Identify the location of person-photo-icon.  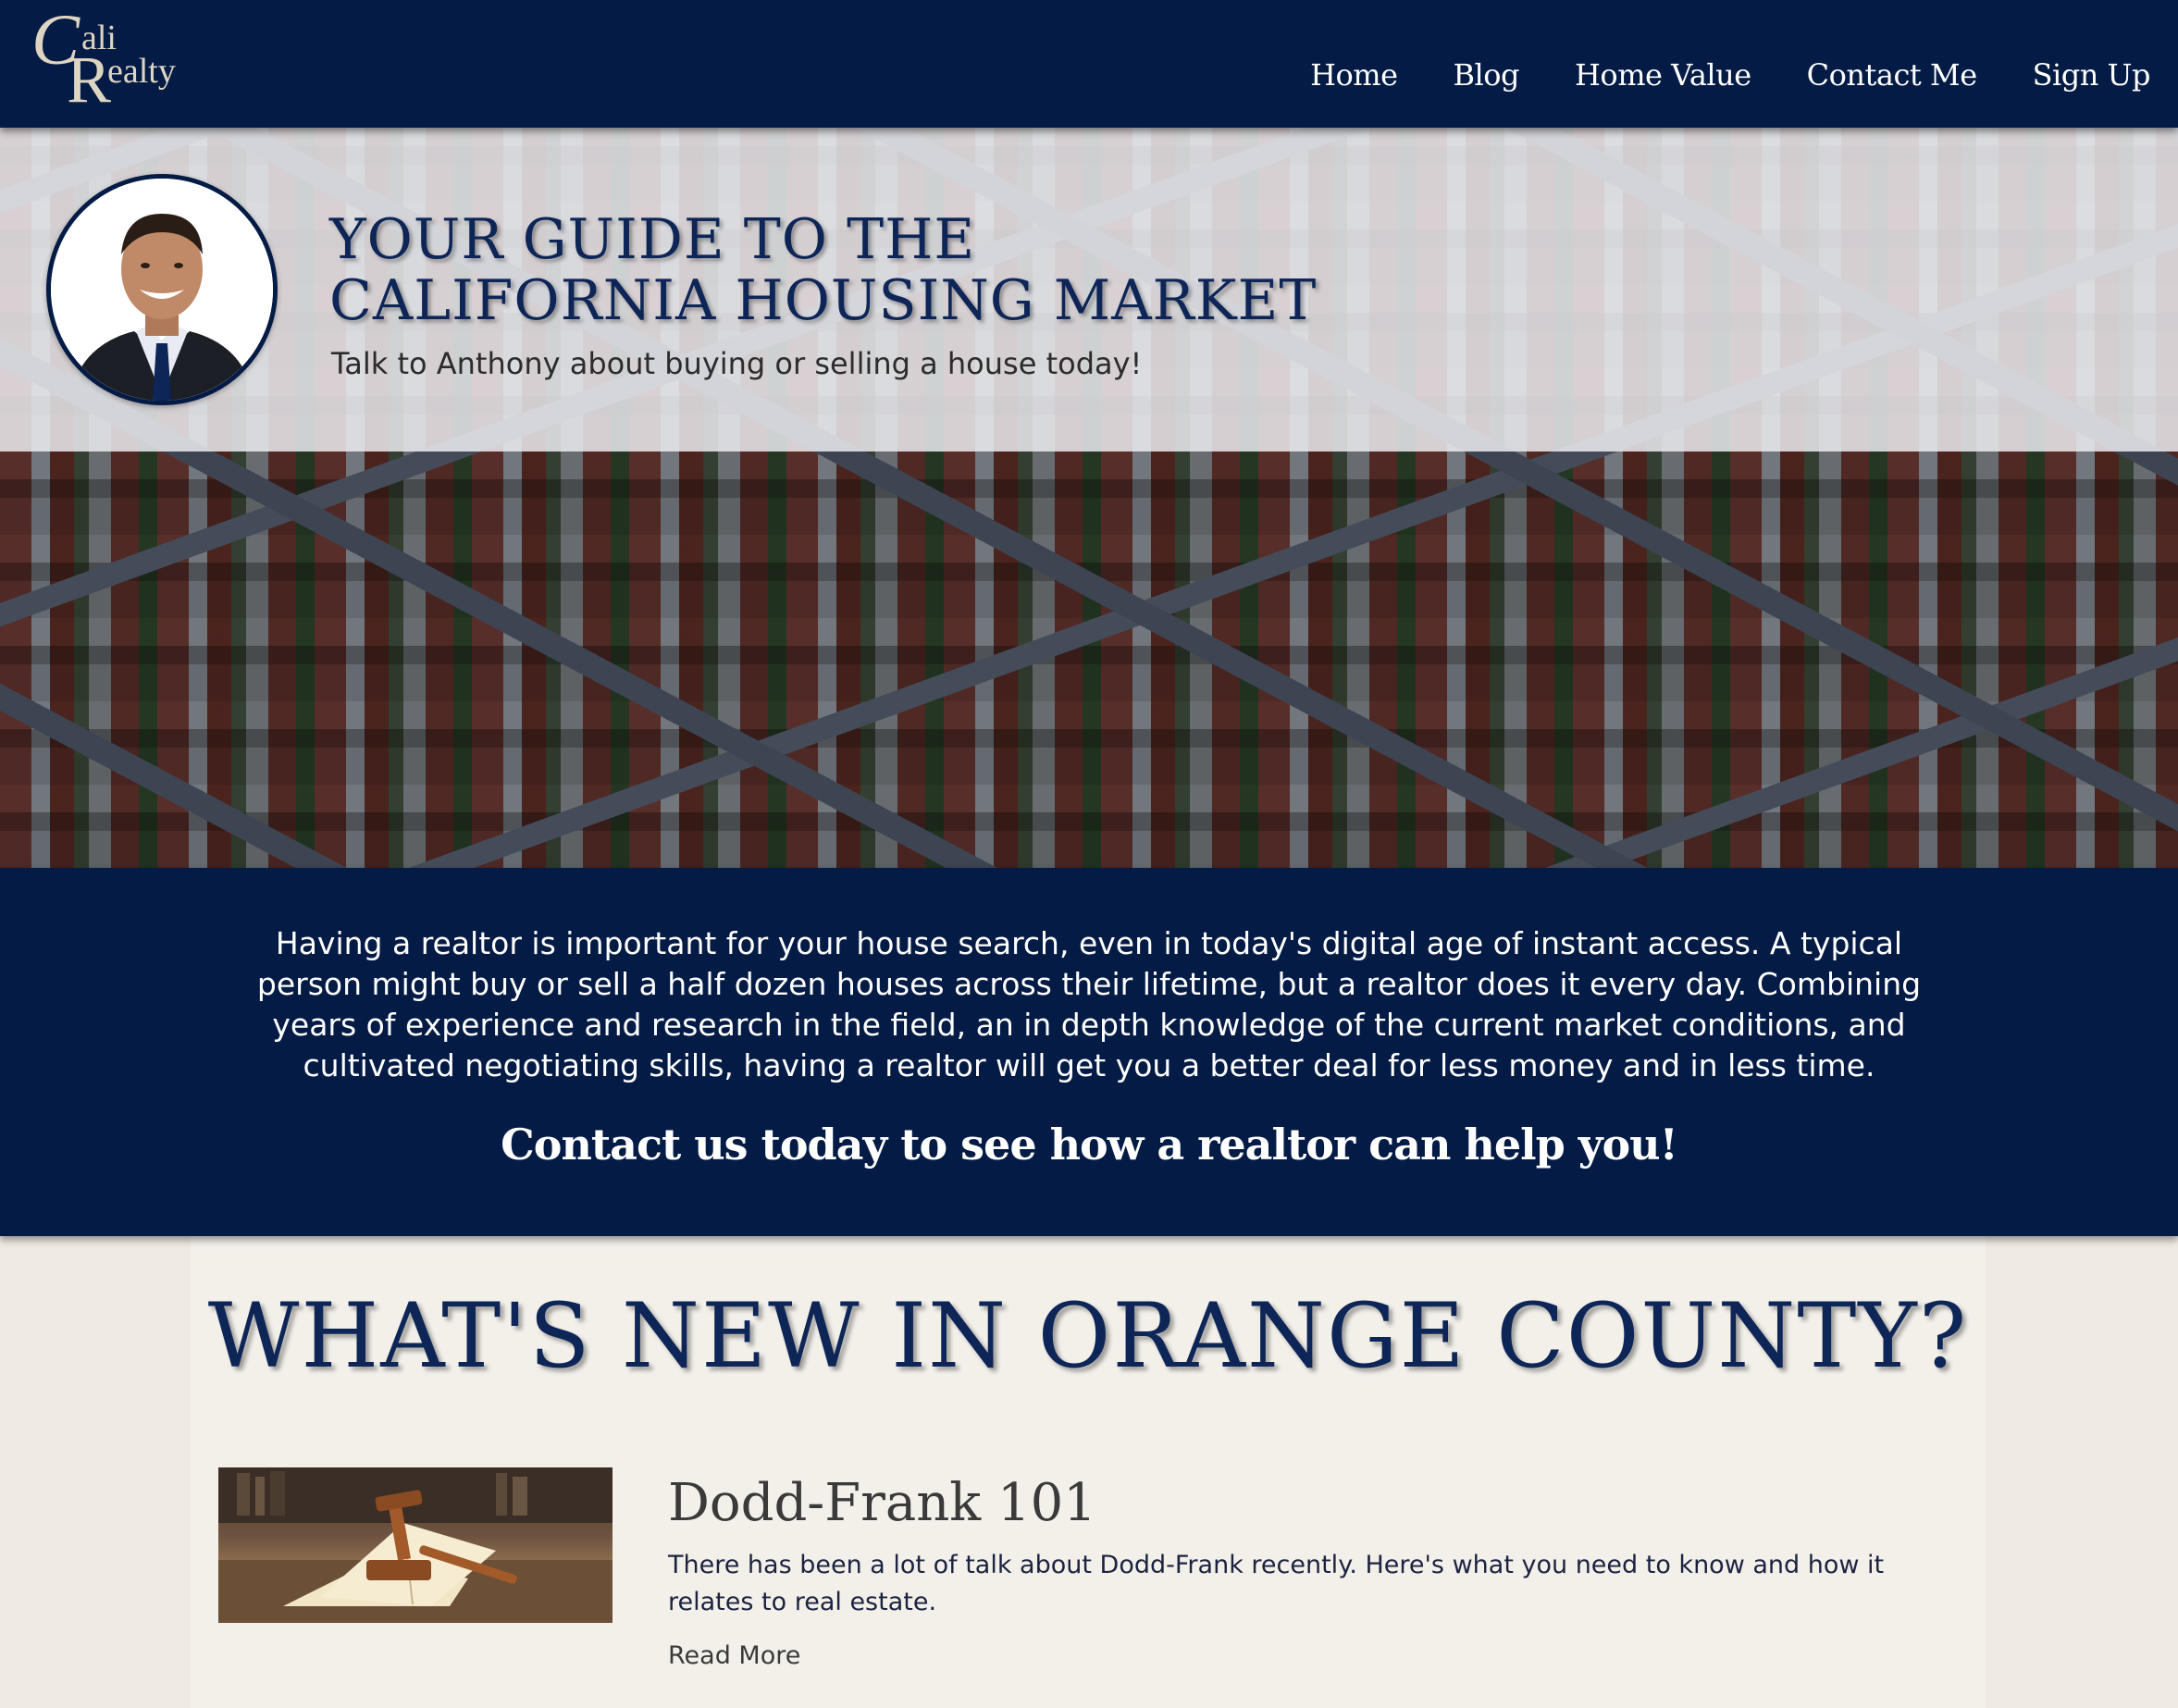
(162, 290).